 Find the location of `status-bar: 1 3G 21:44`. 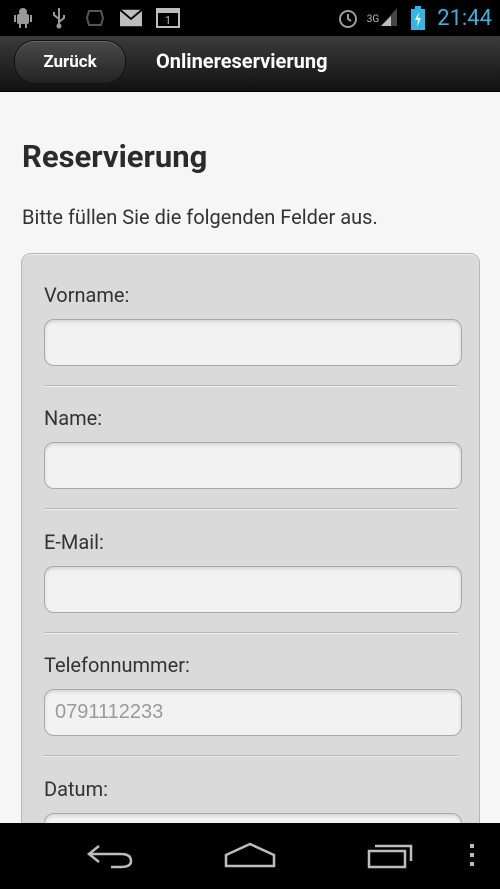

status-bar: 1 3G 21:44 is located at coordinates (250, 18).